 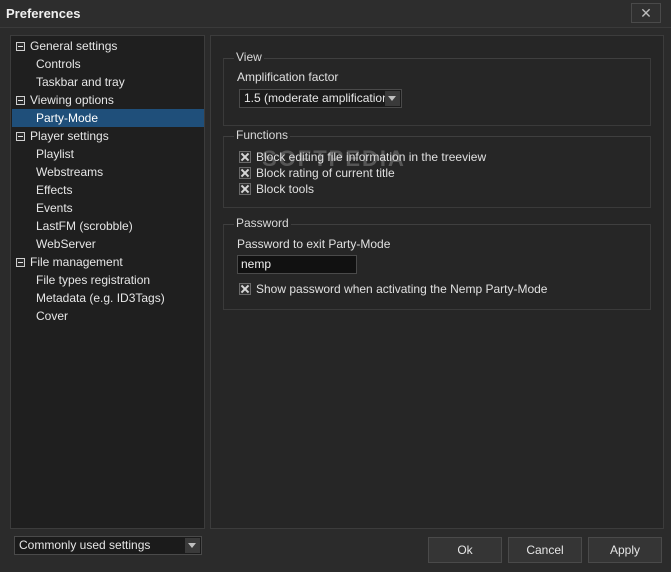 I want to click on tree-item-label: Effects, so click(x=54, y=190).